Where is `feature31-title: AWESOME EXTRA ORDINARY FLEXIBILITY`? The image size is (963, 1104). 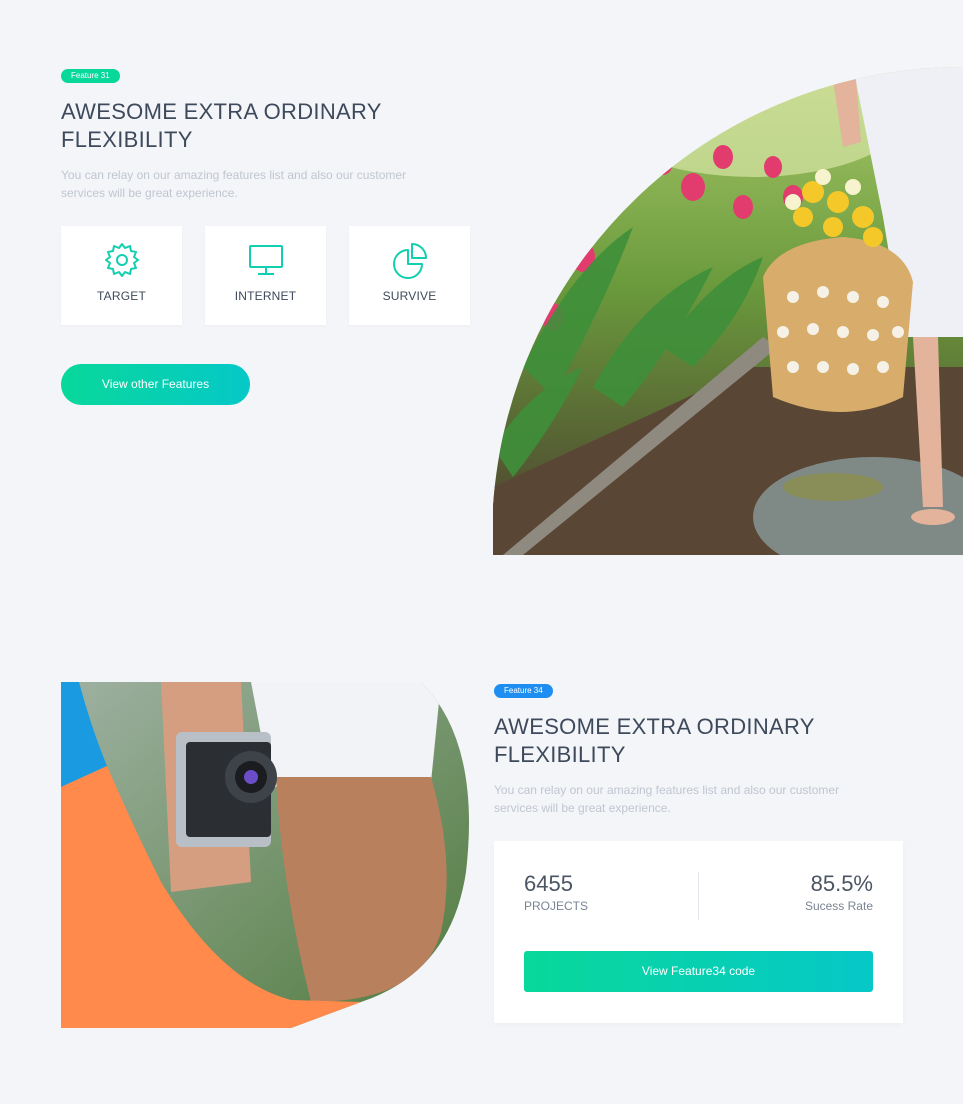 feature31-title: AWESOME EXTRA ORDINARY FLEXIBILITY is located at coordinates (221, 126).